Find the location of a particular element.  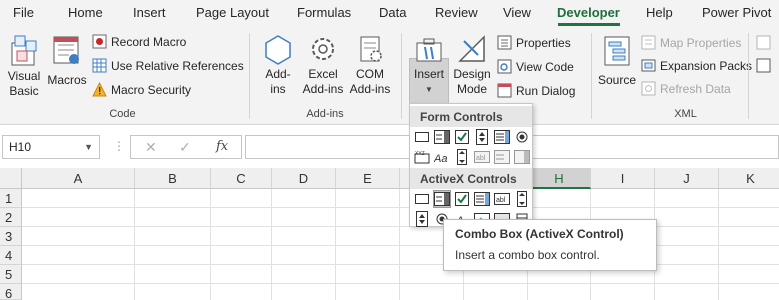

form-combo-list-edit-icon is located at coordinates (502, 157).